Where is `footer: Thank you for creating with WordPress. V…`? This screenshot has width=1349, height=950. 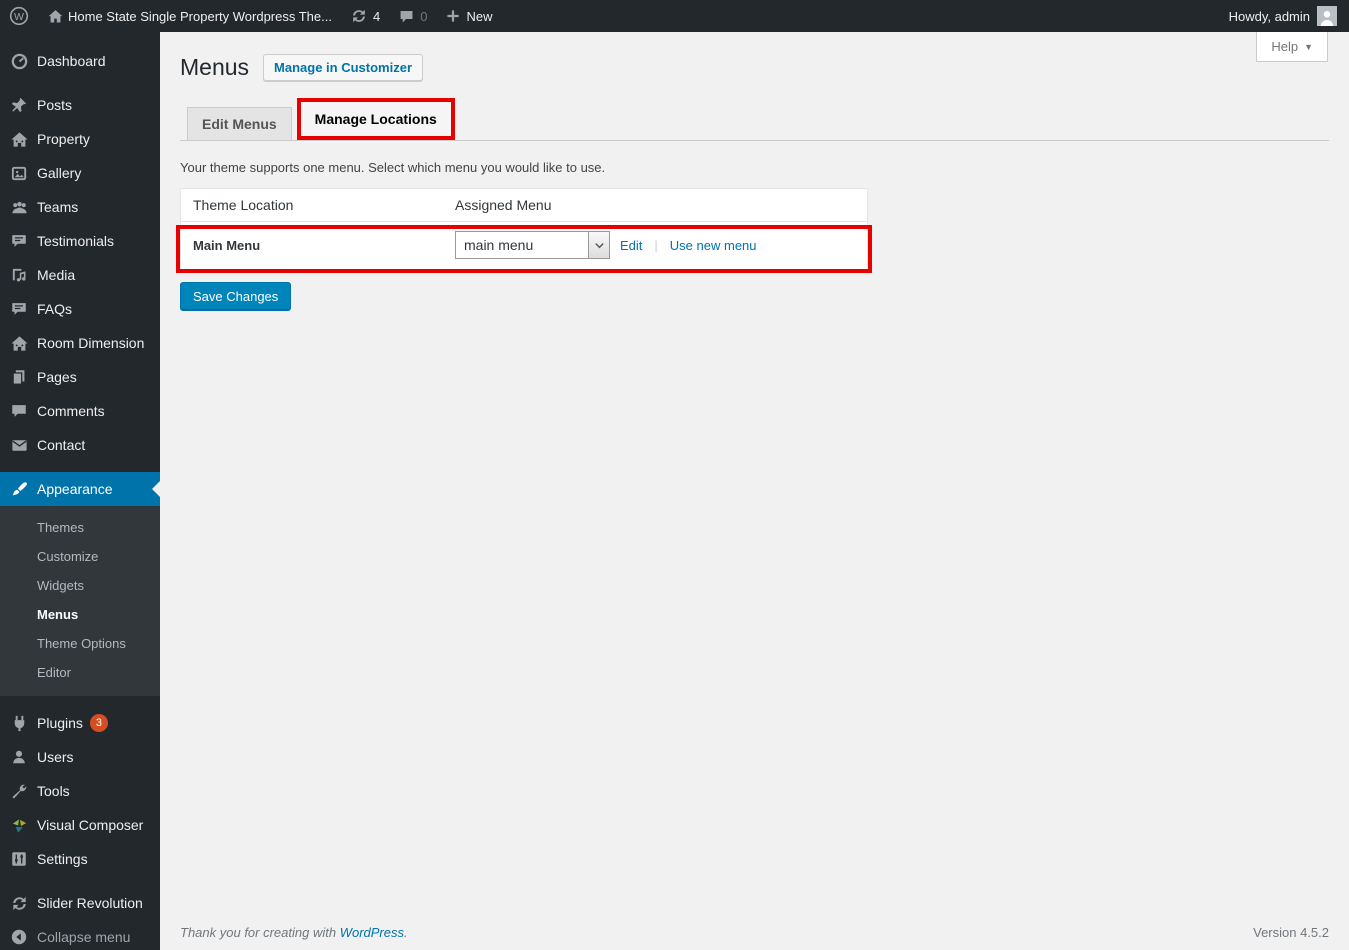 footer: Thank you for creating with WordPress. V… is located at coordinates (754, 932).